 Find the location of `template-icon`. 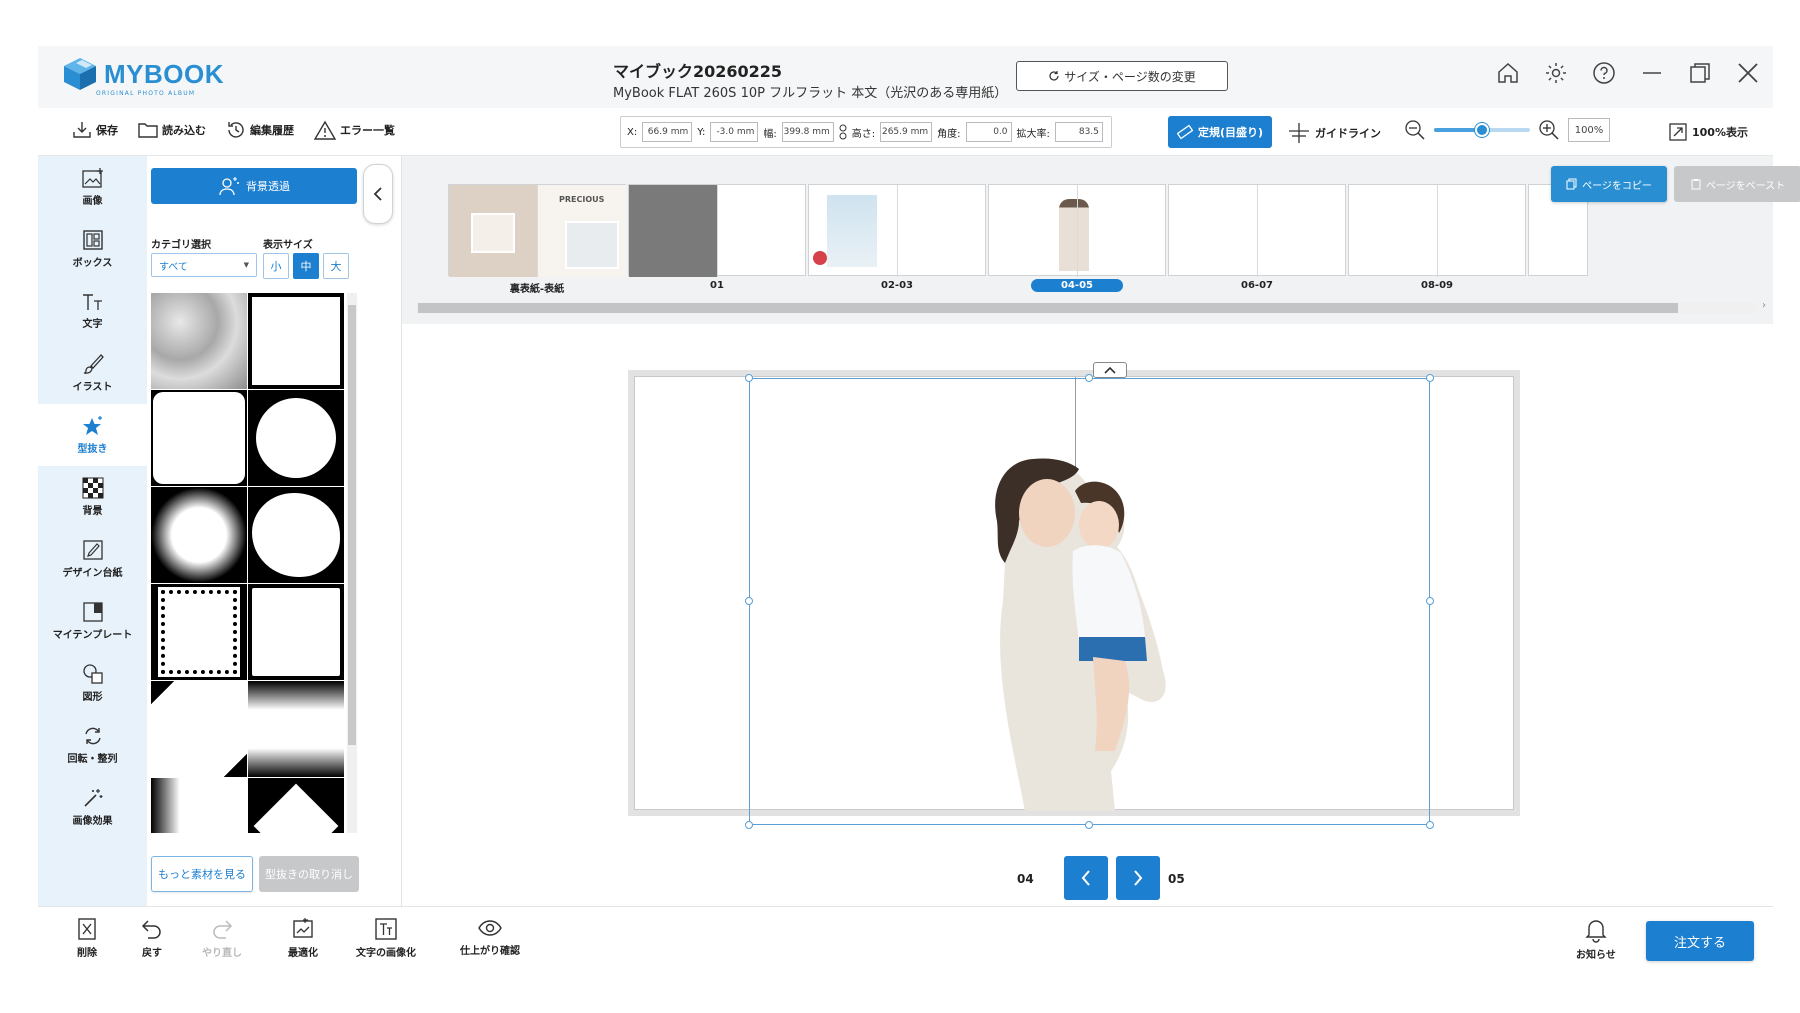

template-icon is located at coordinates (92, 612).